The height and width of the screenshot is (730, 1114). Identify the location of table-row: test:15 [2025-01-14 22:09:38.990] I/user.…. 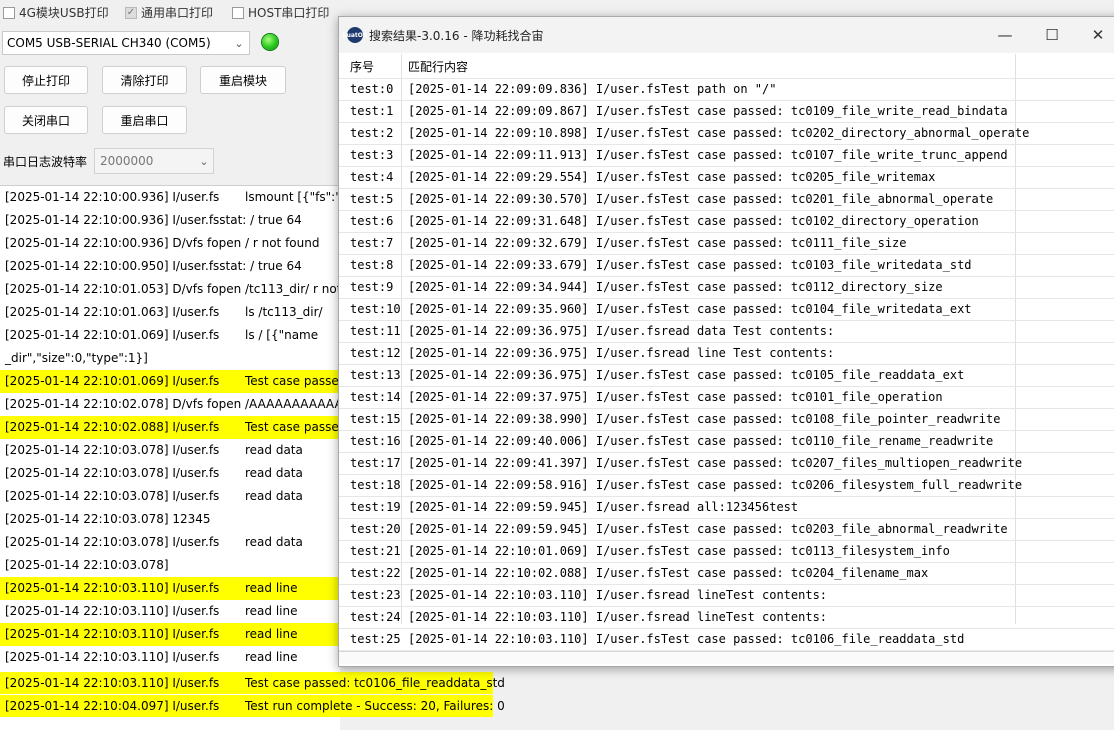
(726, 420).